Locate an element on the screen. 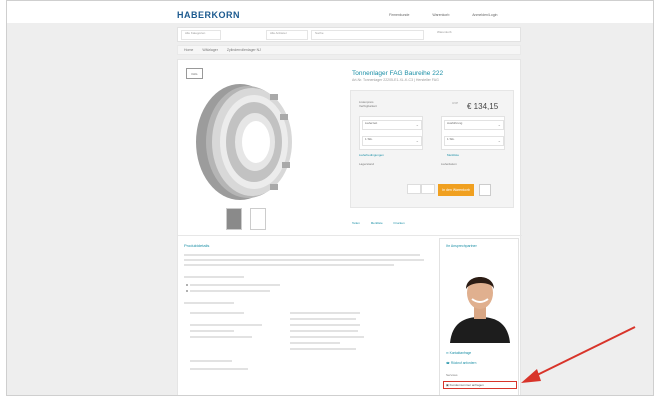  search-input: Suche is located at coordinates (367, 35).